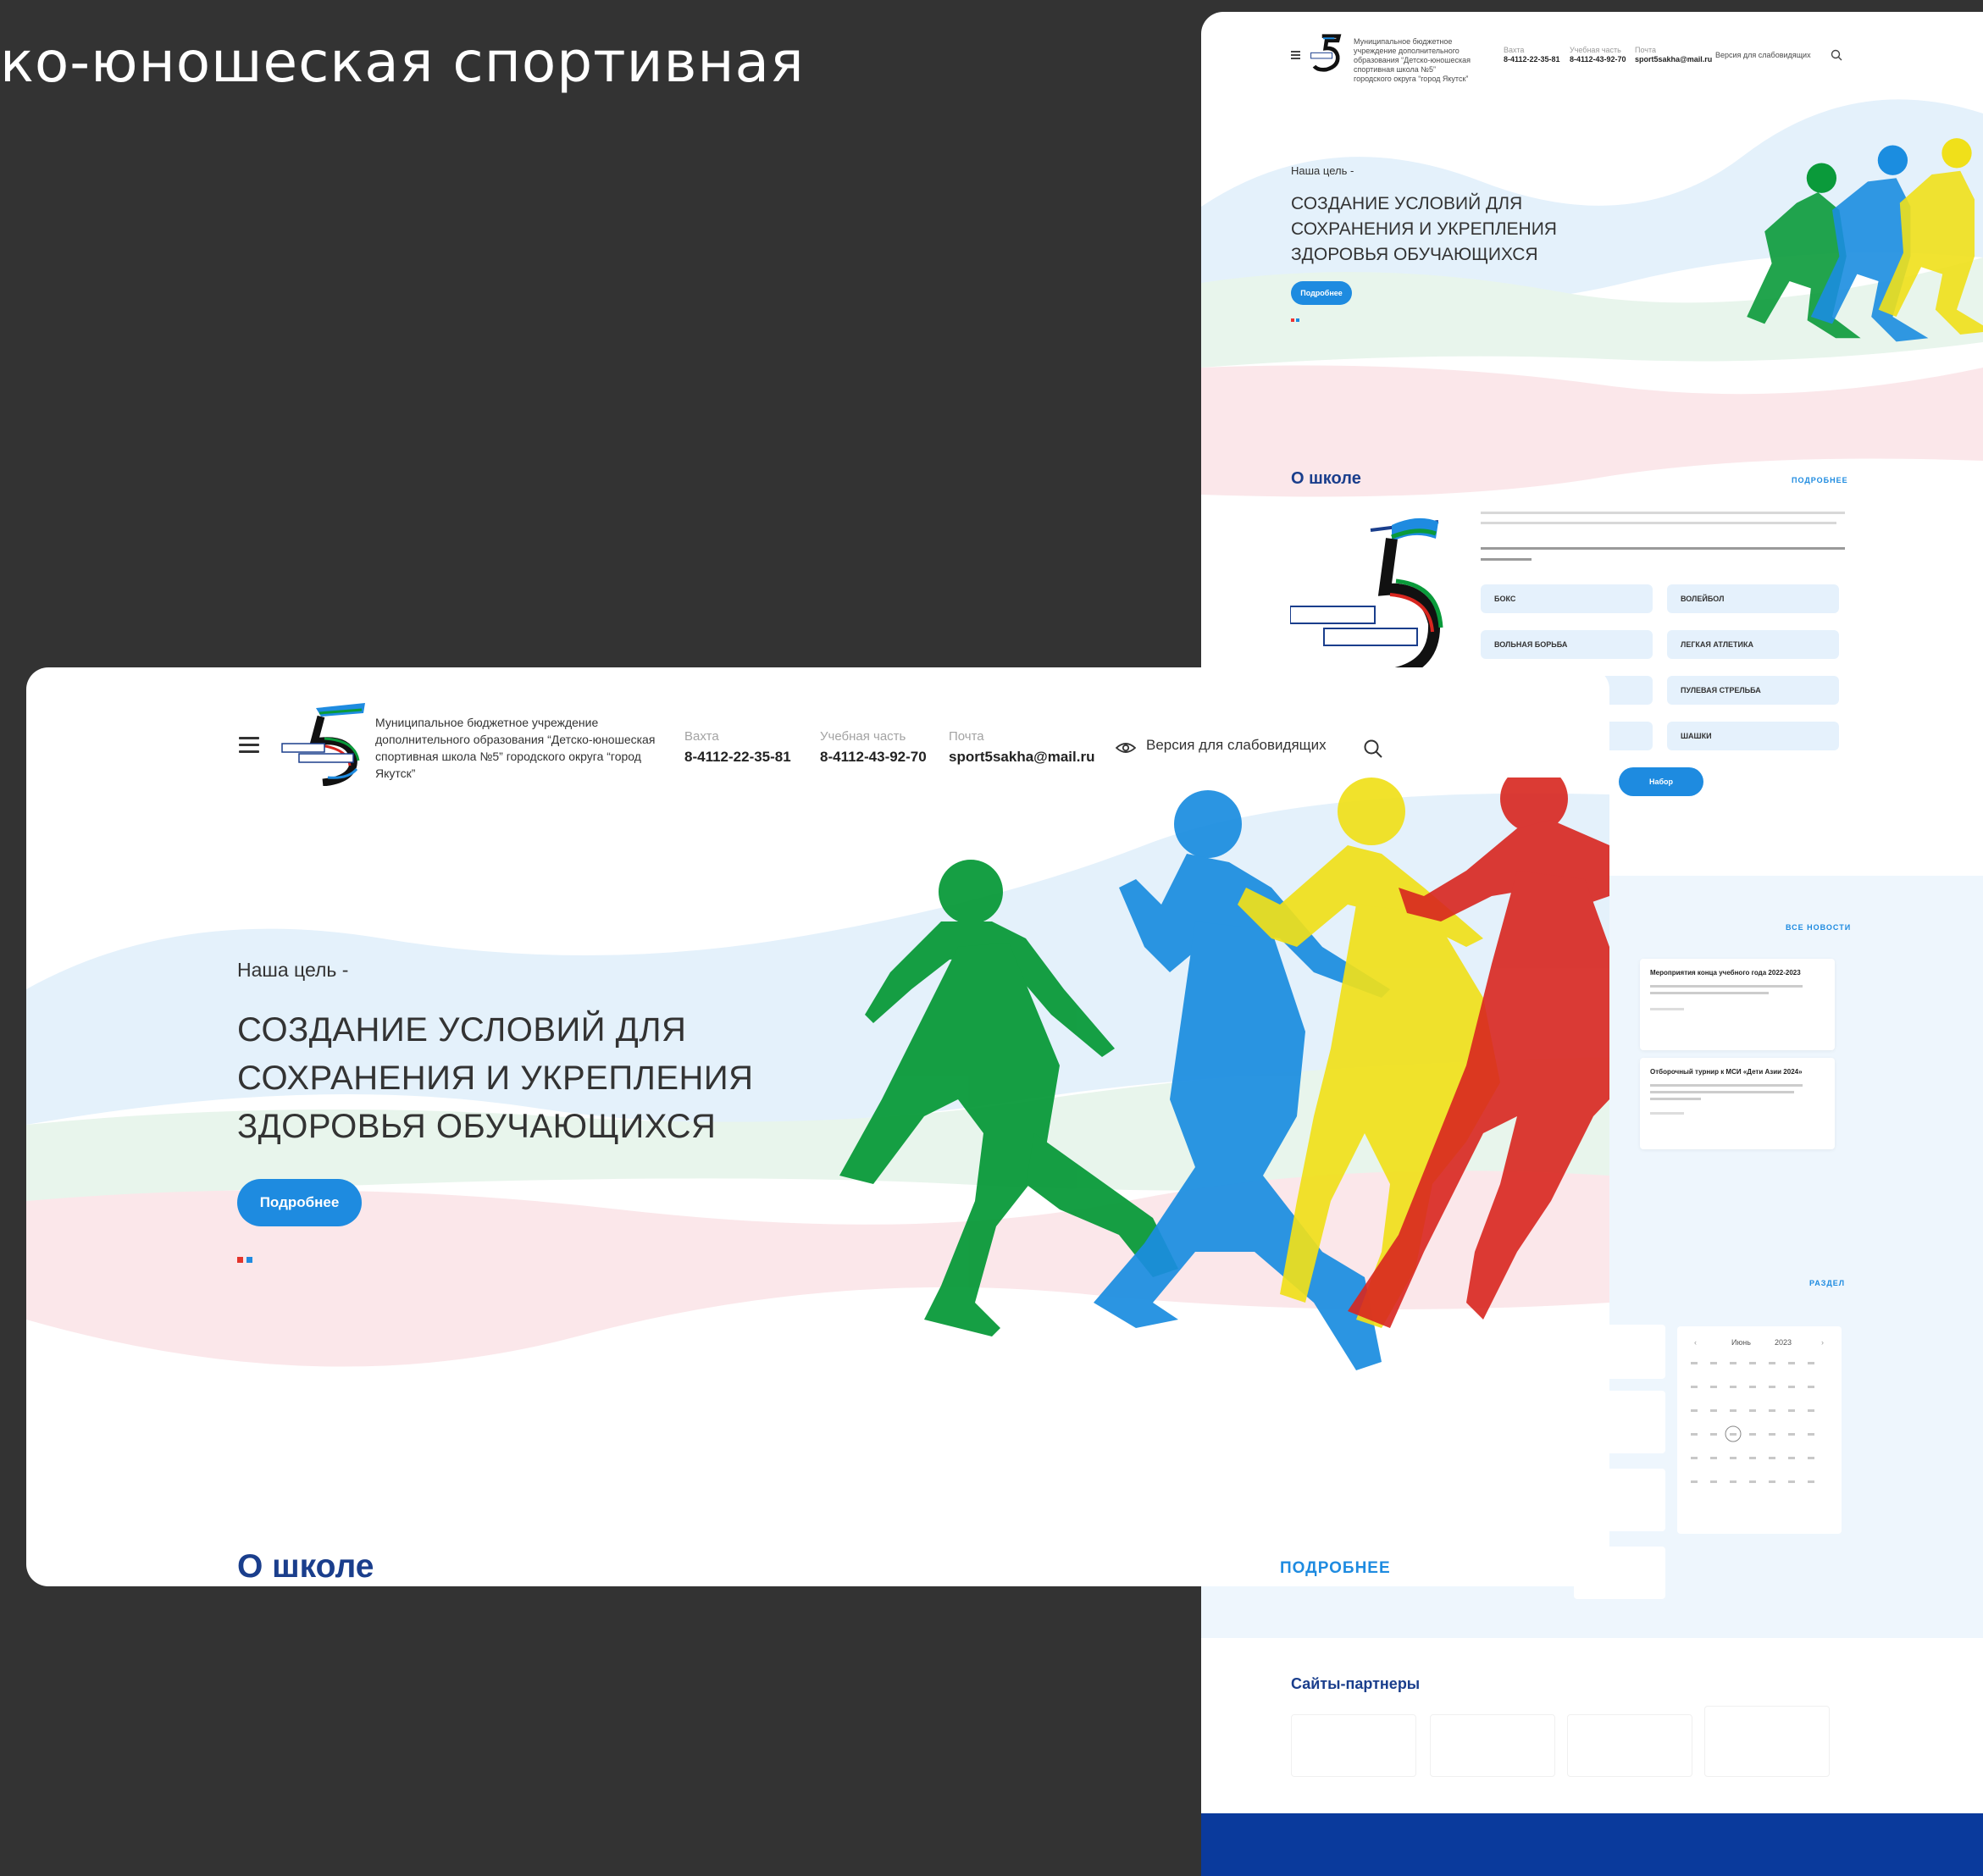 This screenshot has height=1876, width=1983. What do you see at coordinates (1021, 757) in the screenshot?
I see `contact-email: sport5sakha@mail.ru` at bounding box center [1021, 757].